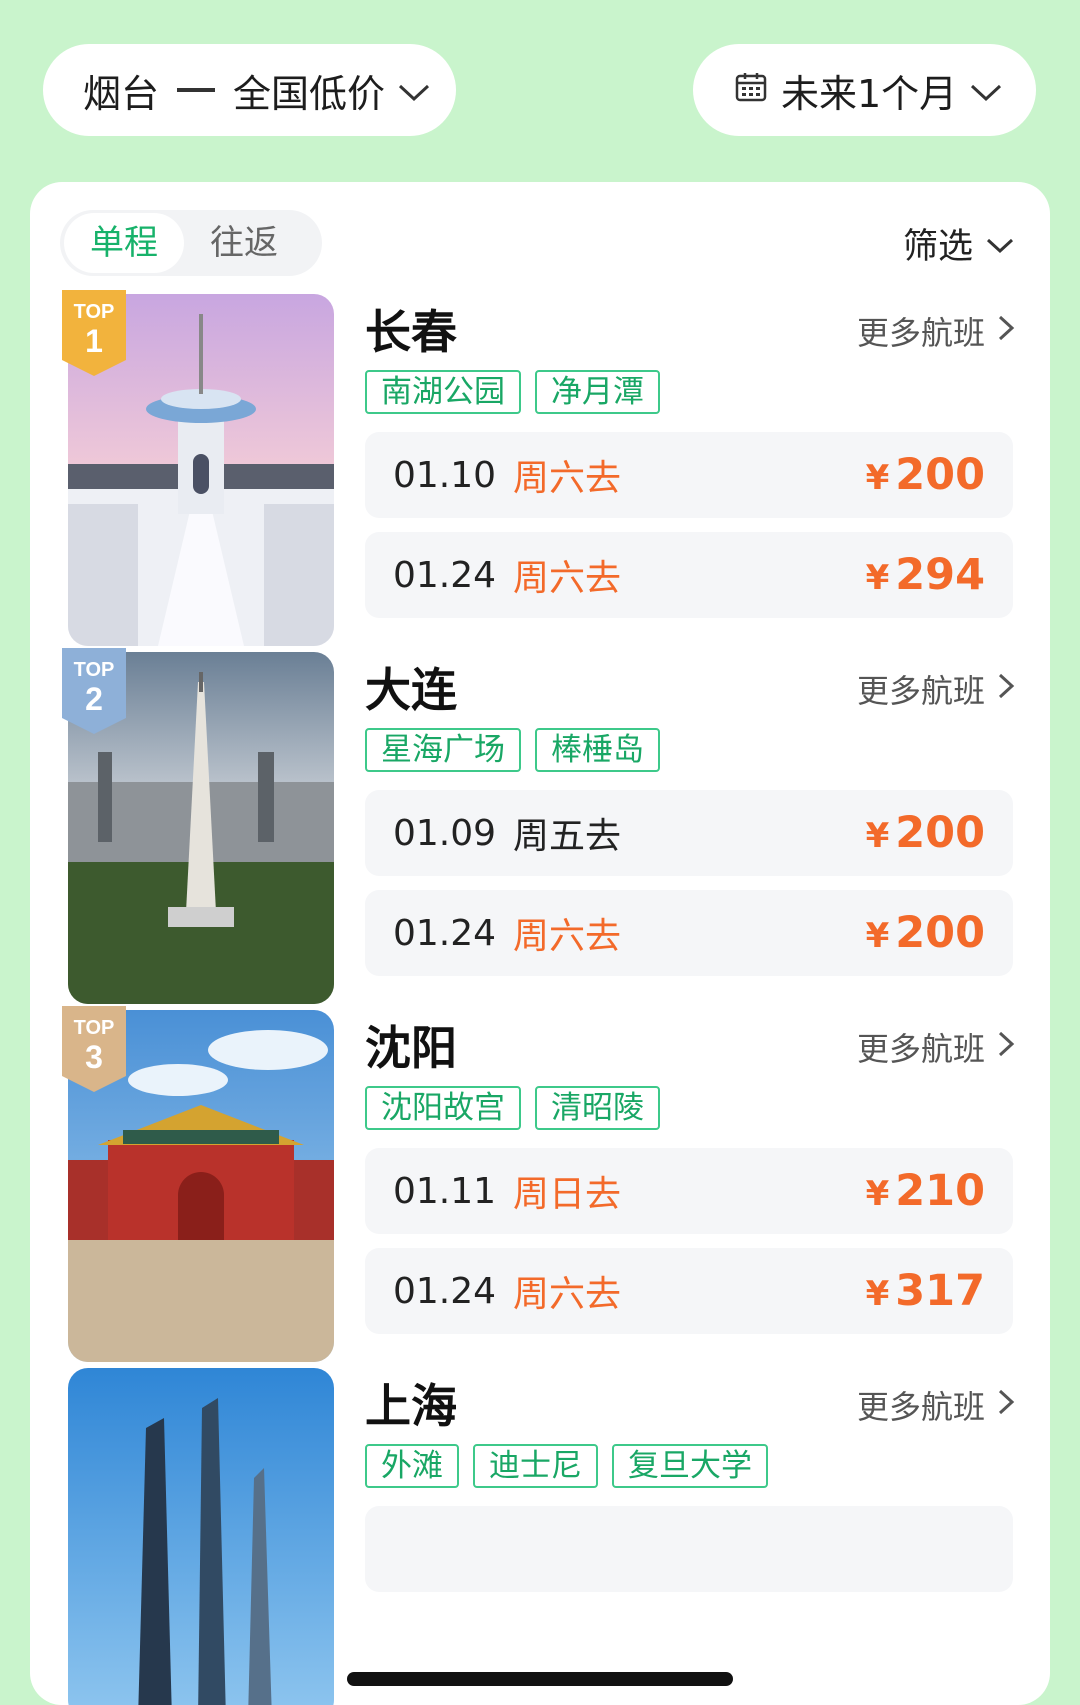 This screenshot has width=1080, height=1705. What do you see at coordinates (567, 1194) in the screenshot?
I see `flight-day: 周日去` at bounding box center [567, 1194].